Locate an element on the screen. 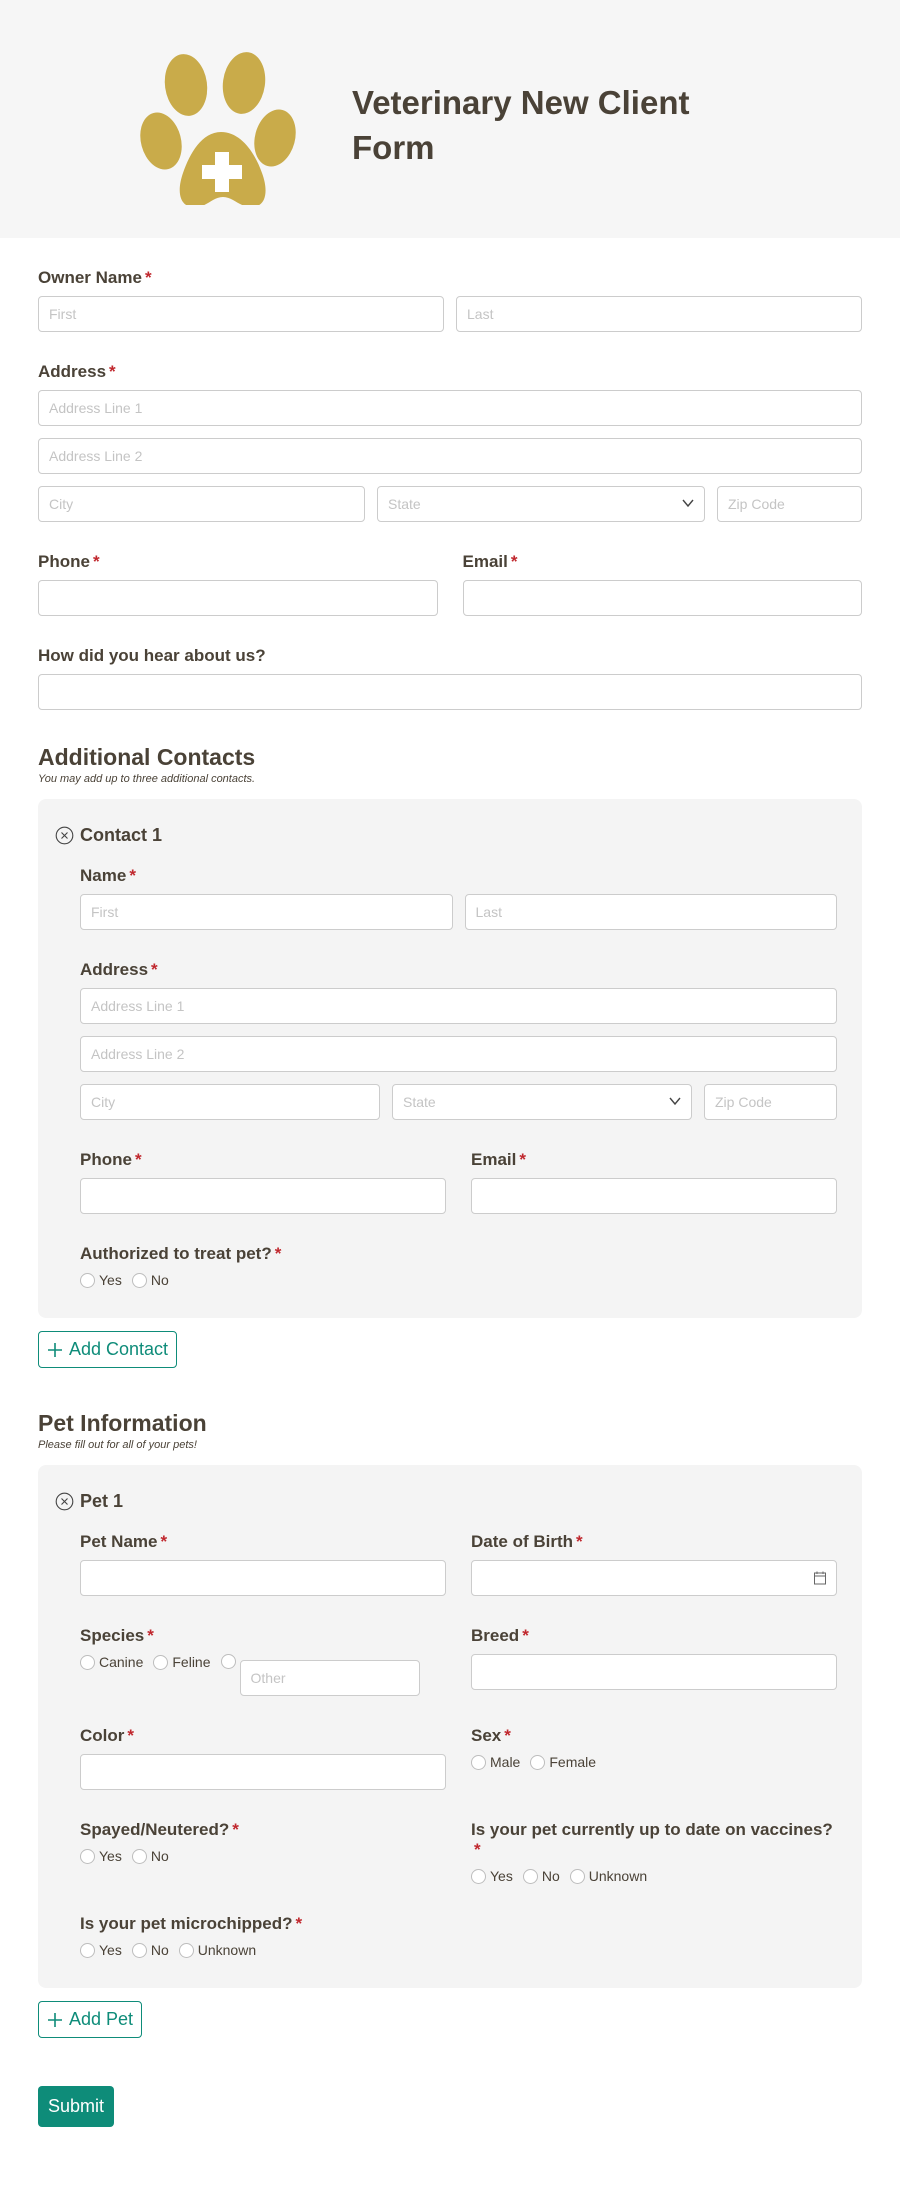  pet-microchip-label: Is your pet microchipped? * is located at coordinates (191, 1923).